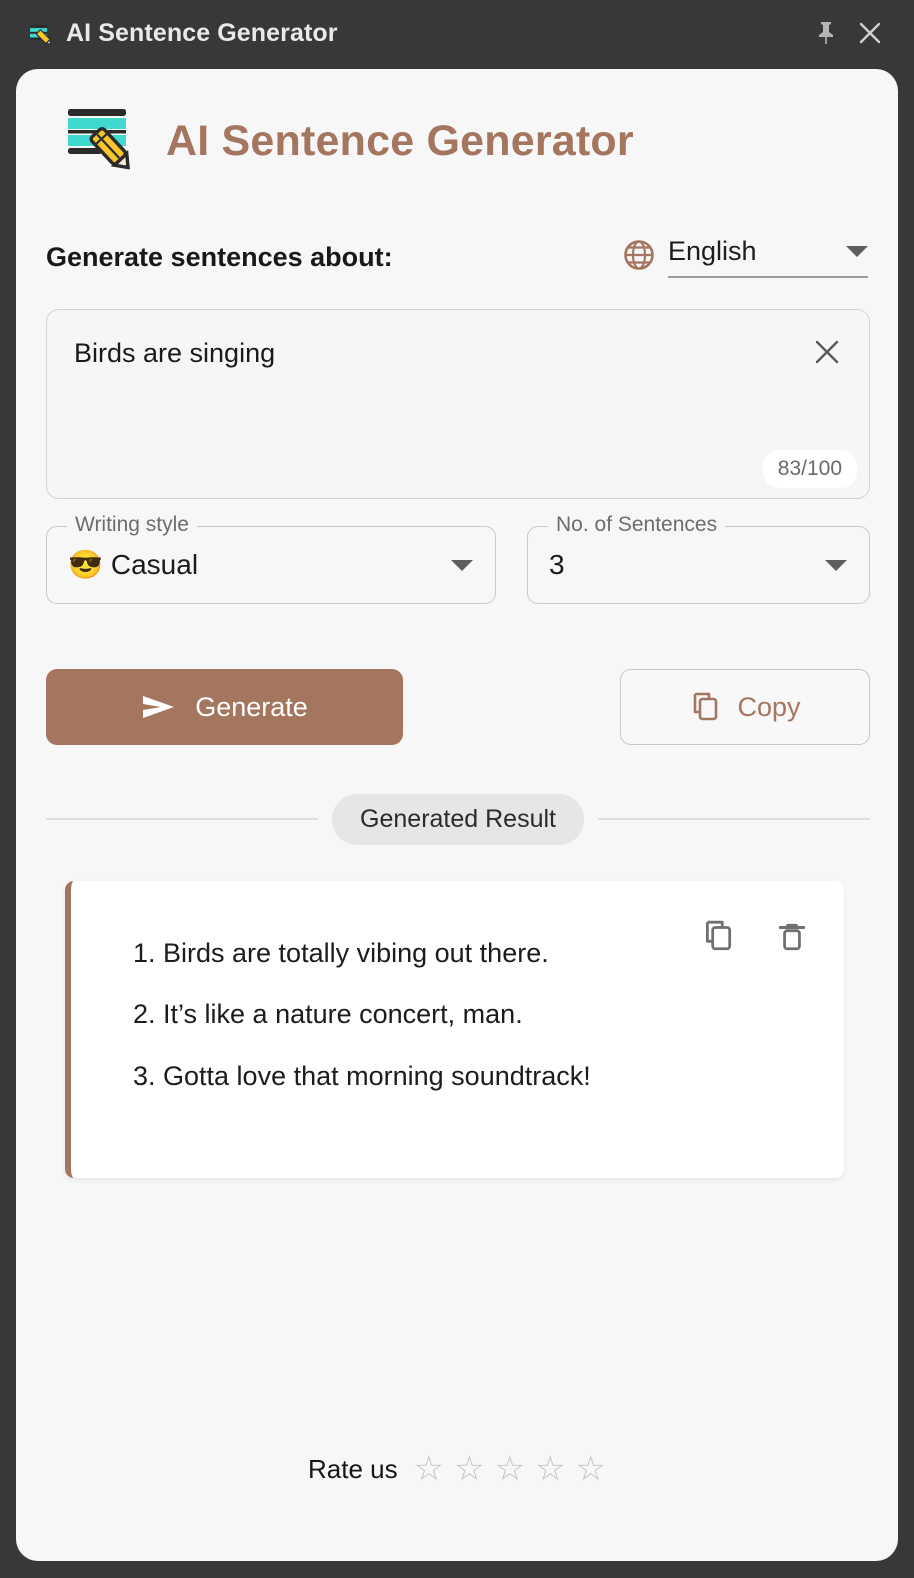 The width and height of the screenshot is (914, 1578). What do you see at coordinates (219, 256) in the screenshot?
I see `prompt-label: Generate sentences about:` at bounding box center [219, 256].